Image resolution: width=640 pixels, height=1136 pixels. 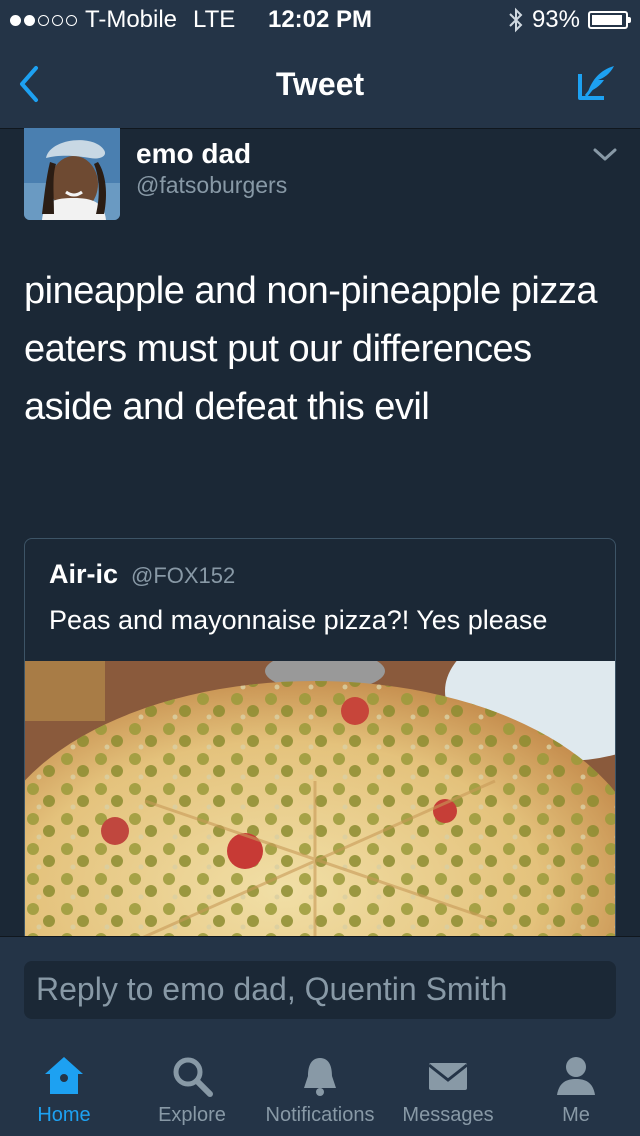 I want to click on battery-percent: 93%, so click(x=555, y=19).